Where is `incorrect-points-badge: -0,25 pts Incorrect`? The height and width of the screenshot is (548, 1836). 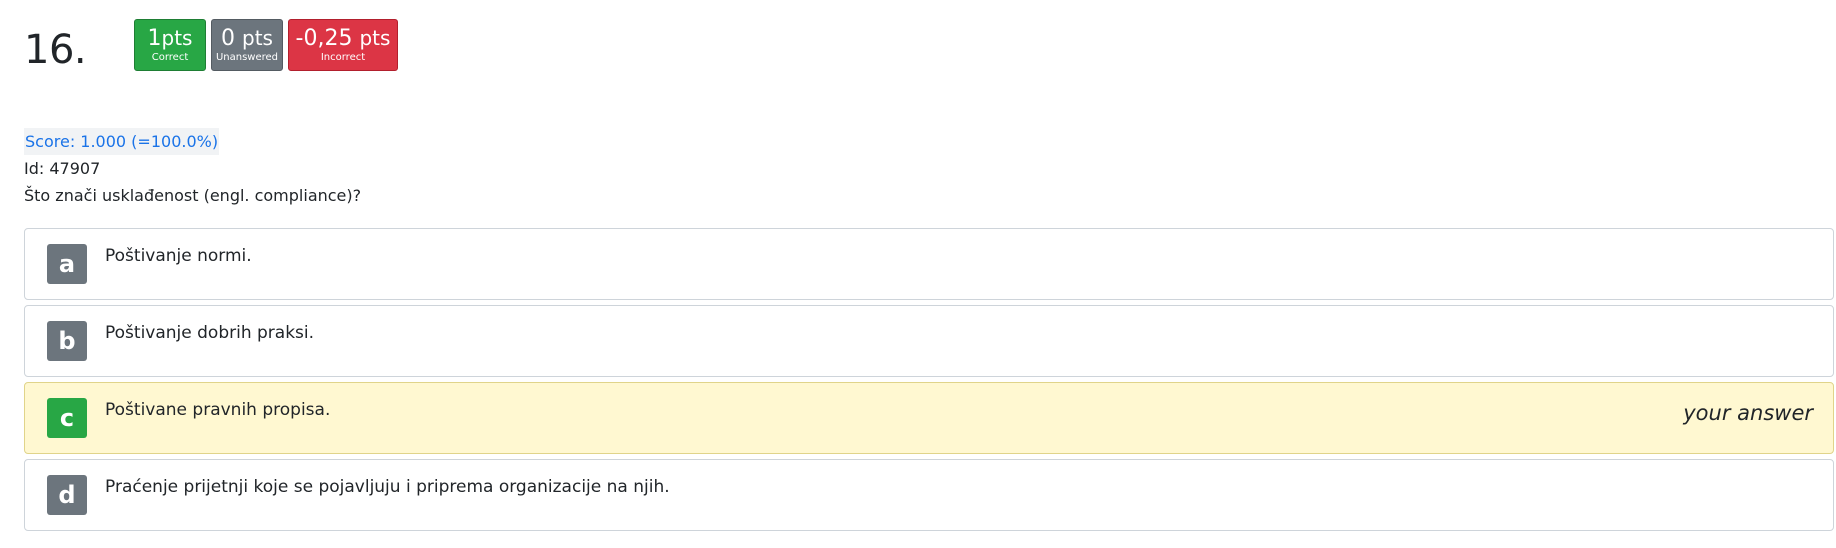 incorrect-points-badge: -0,25 pts Incorrect is located at coordinates (343, 45).